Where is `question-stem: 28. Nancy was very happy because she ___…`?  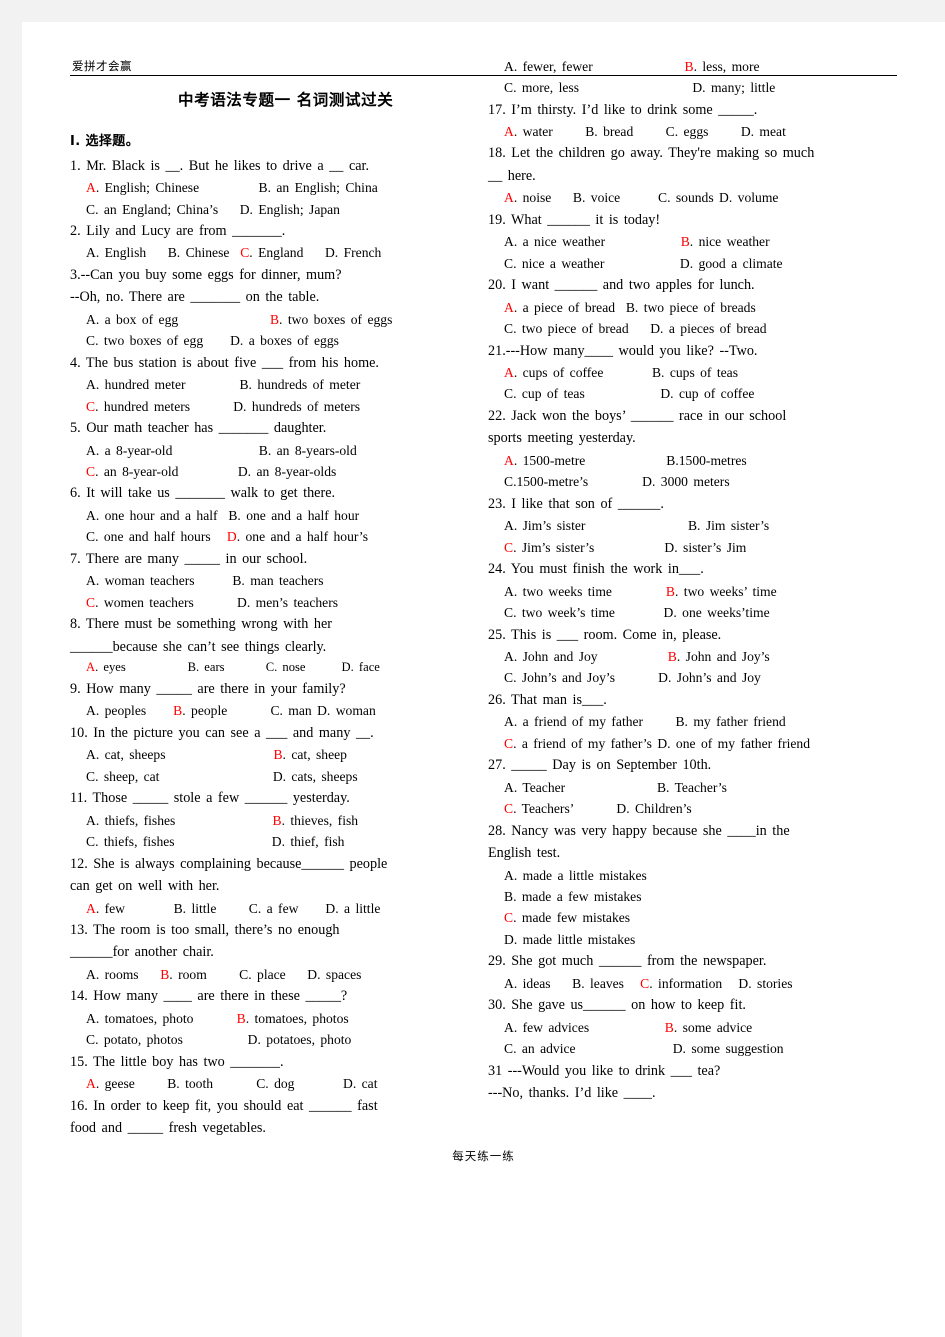
question-stem: 28. Nancy was very happy because she ___… is located at coordinates (639, 830).